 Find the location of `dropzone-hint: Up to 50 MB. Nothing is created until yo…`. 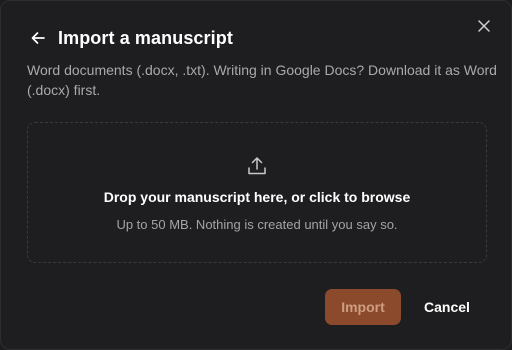

dropzone-hint: Up to 50 MB. Nothing is created until yo… is located at coordinates (257, 224).